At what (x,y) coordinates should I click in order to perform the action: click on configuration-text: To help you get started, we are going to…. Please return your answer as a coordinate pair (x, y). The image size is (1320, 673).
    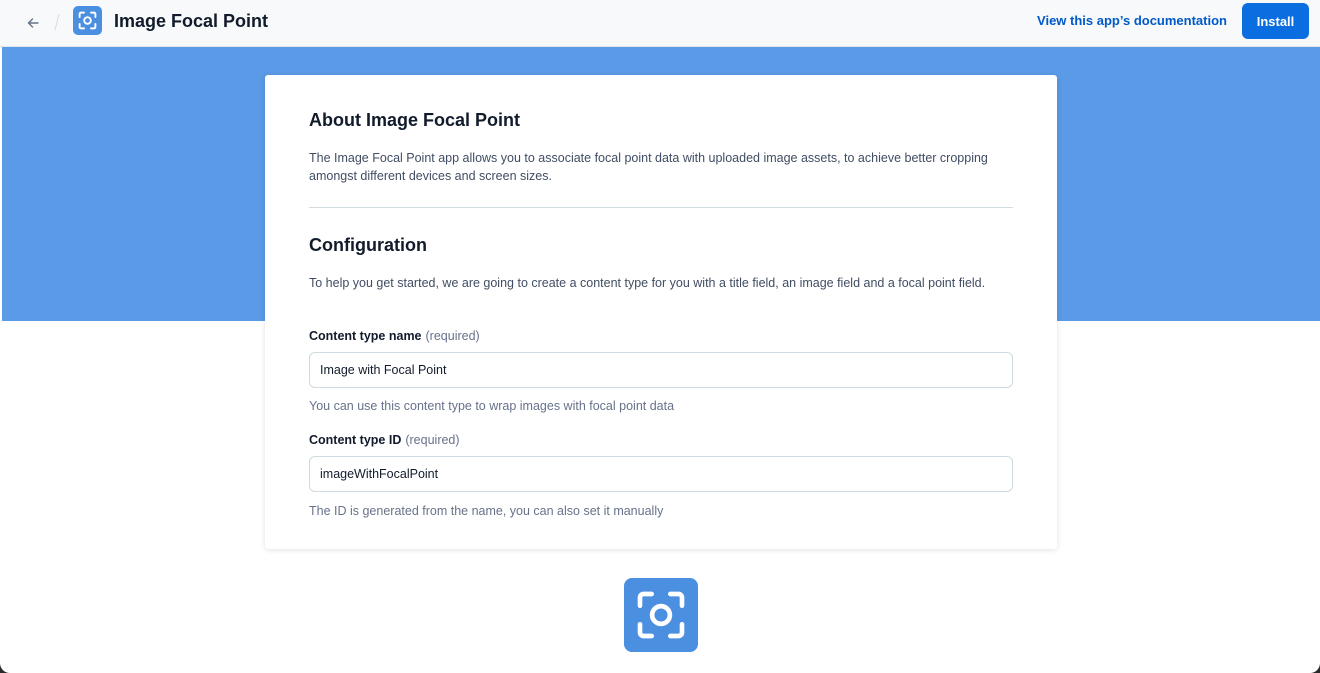
    Looking at the image, I should click on (647, 283).